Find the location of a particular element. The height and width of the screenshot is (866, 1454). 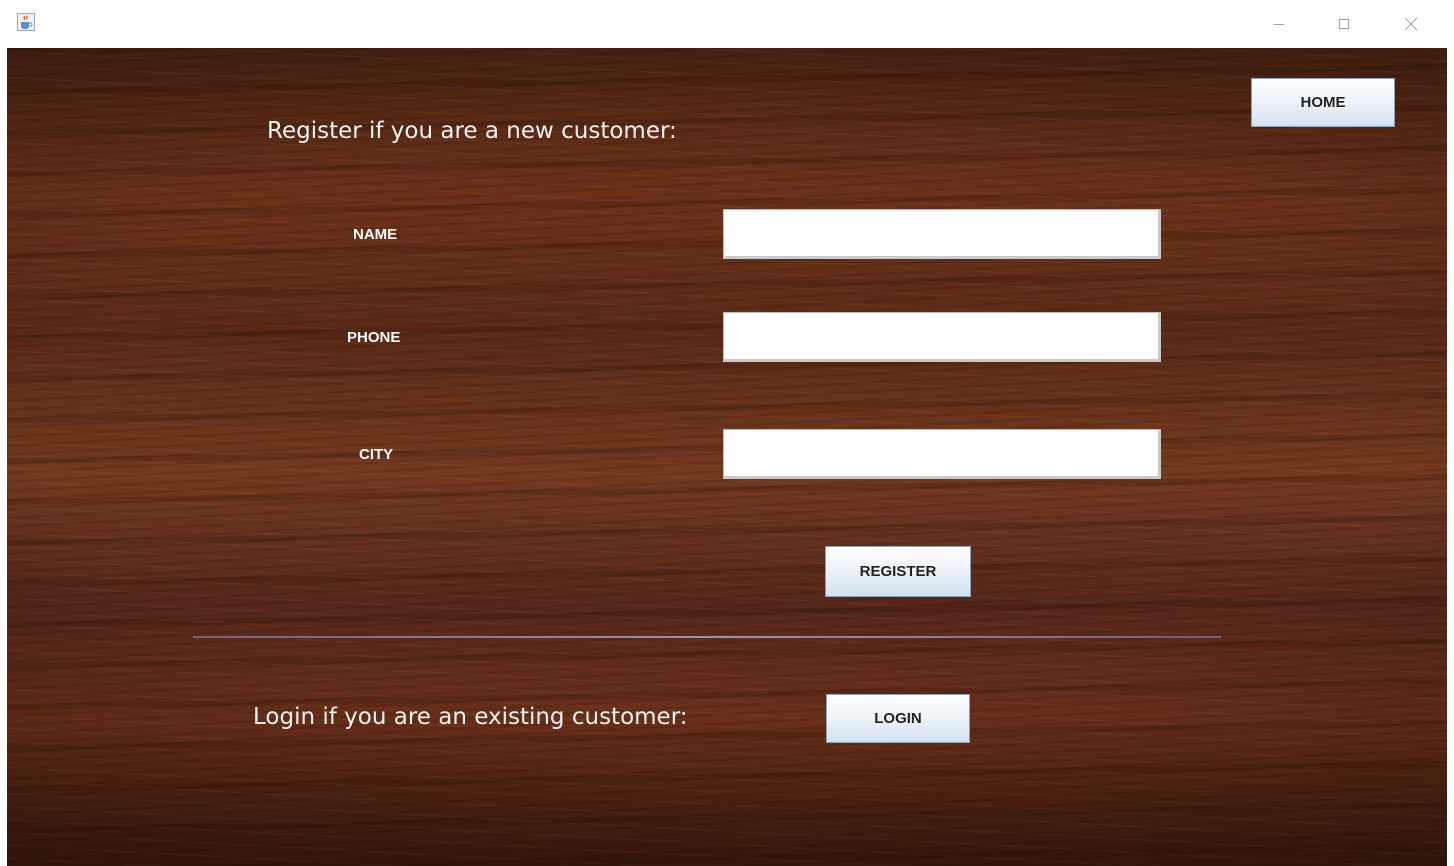

minimize-icon is located at coordinates (1279, 24).